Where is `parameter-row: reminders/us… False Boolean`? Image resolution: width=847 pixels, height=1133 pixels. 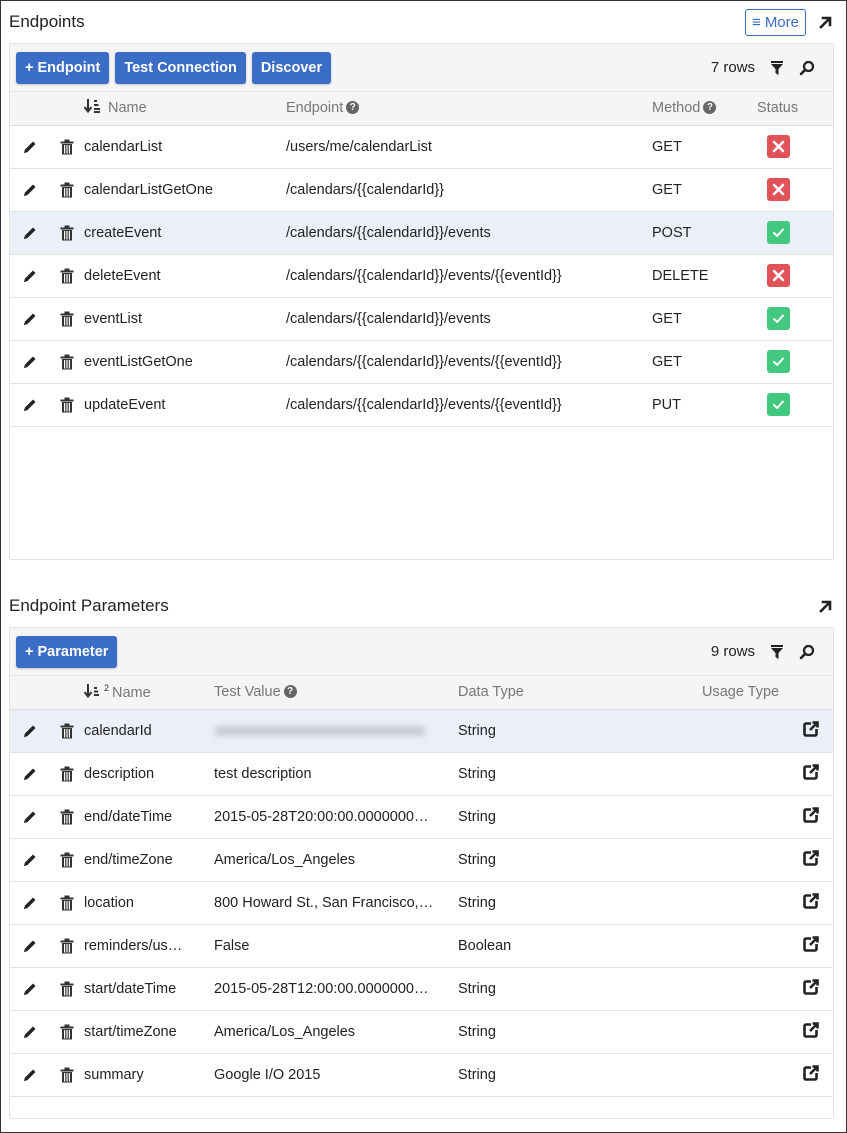
parameter-row: reminders/us… False Boolean is located at coordinates (421, 946).